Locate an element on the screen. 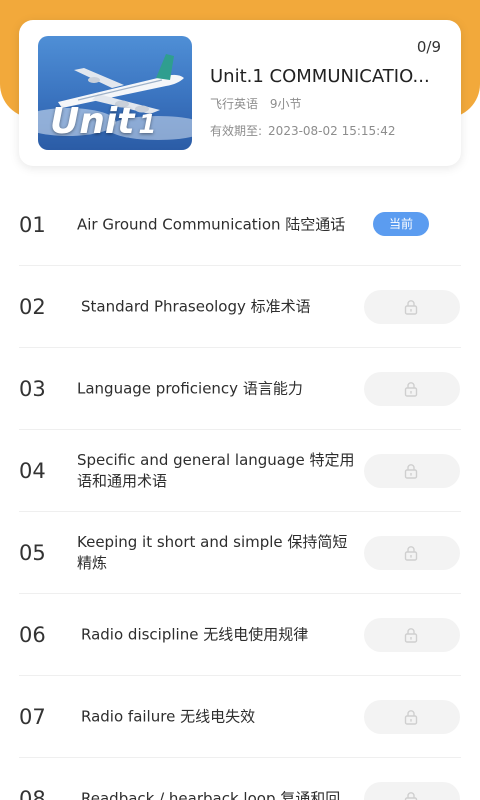 Image resolution: width=480 pixels, height=800 pixels. lesson-number: 01 is located at coordinates (32, 225).